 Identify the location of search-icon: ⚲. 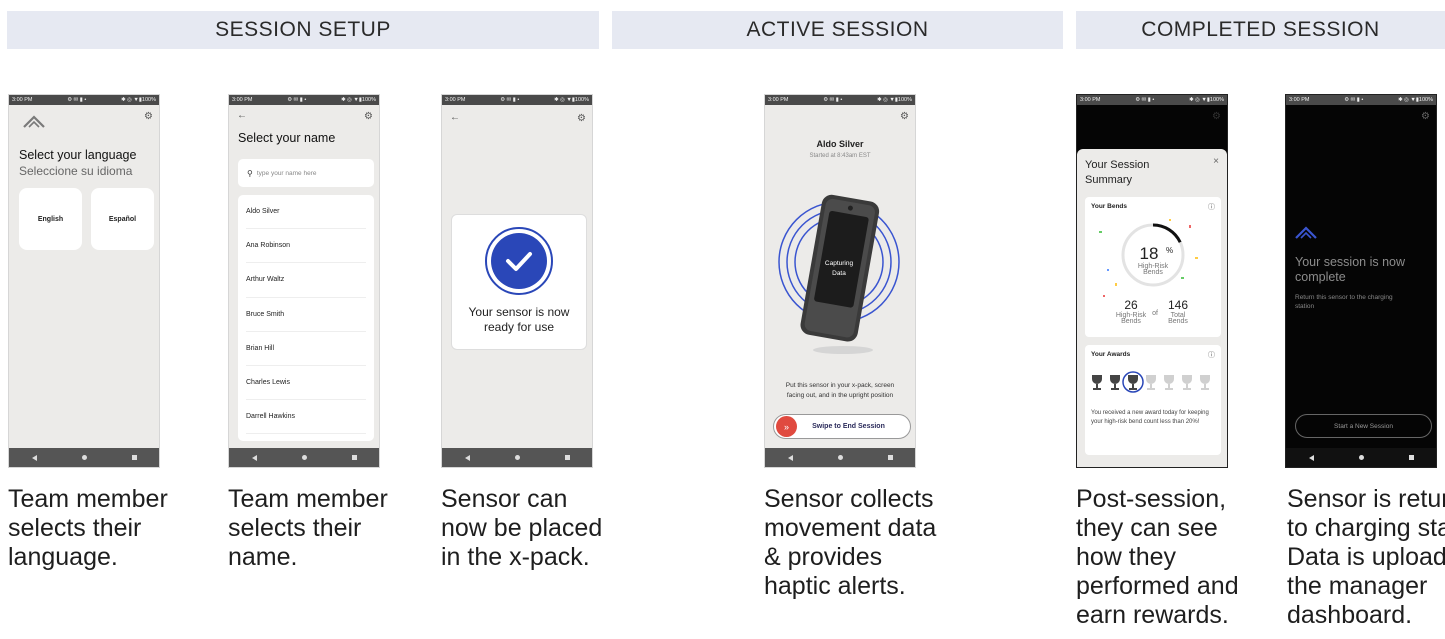
(250, 173).